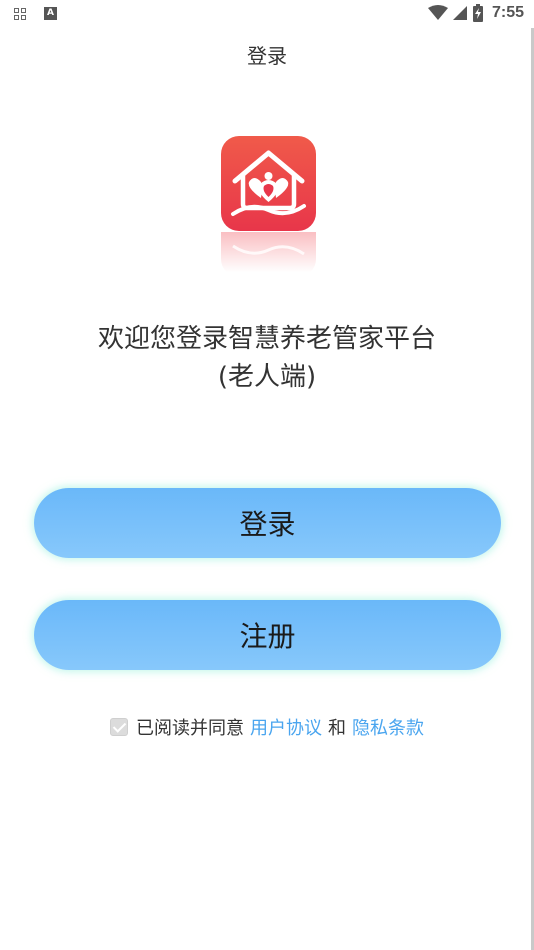  Describe the element at coordinates (268, 254) in the screenshot. I see `logo-reflection` at that location.